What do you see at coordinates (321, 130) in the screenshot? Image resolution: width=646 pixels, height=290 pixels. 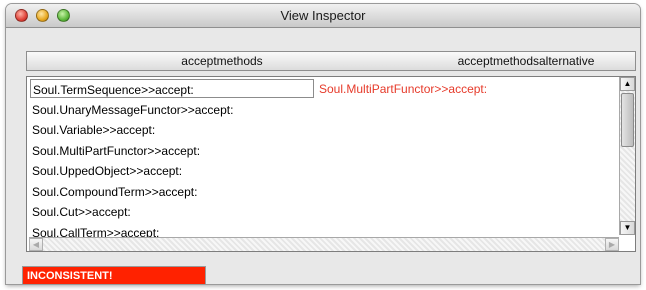 I see `table-row: Soul.Variable>>accept:` at bounding box center [321, 130].